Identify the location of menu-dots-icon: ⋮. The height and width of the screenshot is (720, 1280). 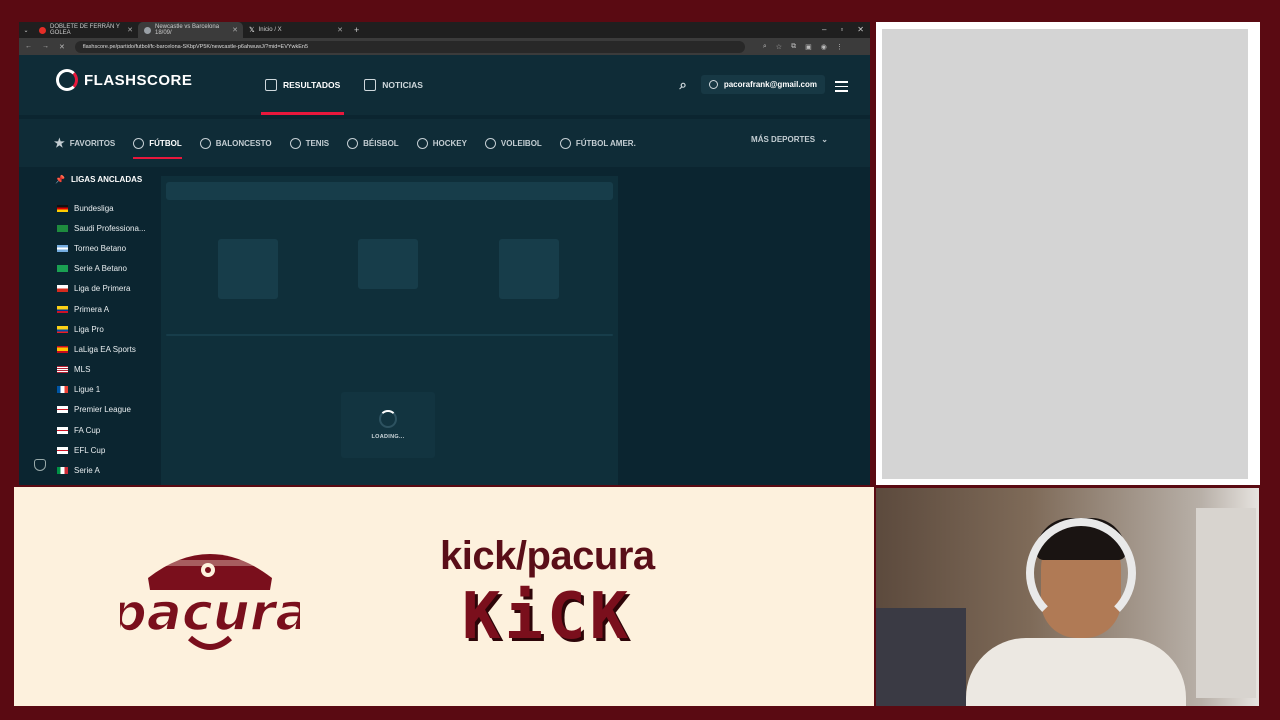
(839, 47).